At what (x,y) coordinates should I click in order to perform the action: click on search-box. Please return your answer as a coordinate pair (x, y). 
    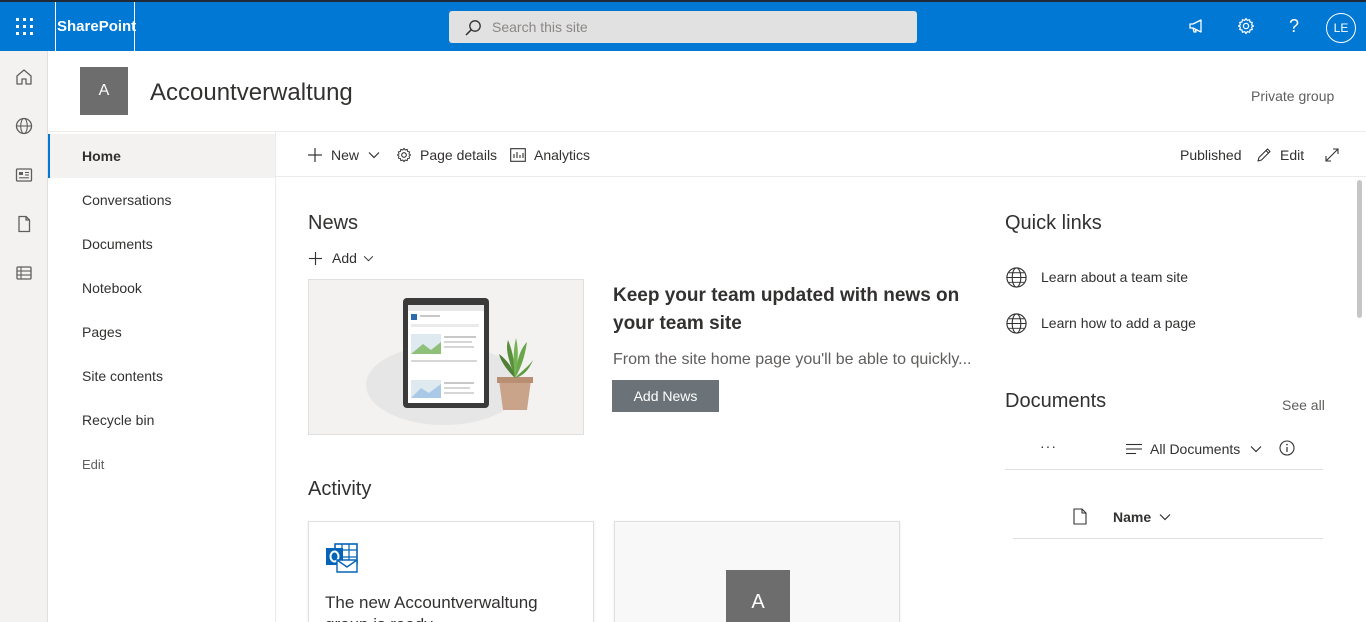
    Looking at the image, I should click on (683, 27).